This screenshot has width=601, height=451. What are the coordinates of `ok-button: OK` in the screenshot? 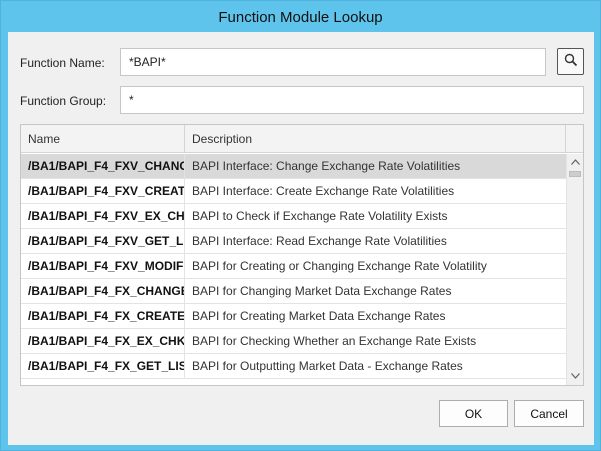 It's located at (473, 413).